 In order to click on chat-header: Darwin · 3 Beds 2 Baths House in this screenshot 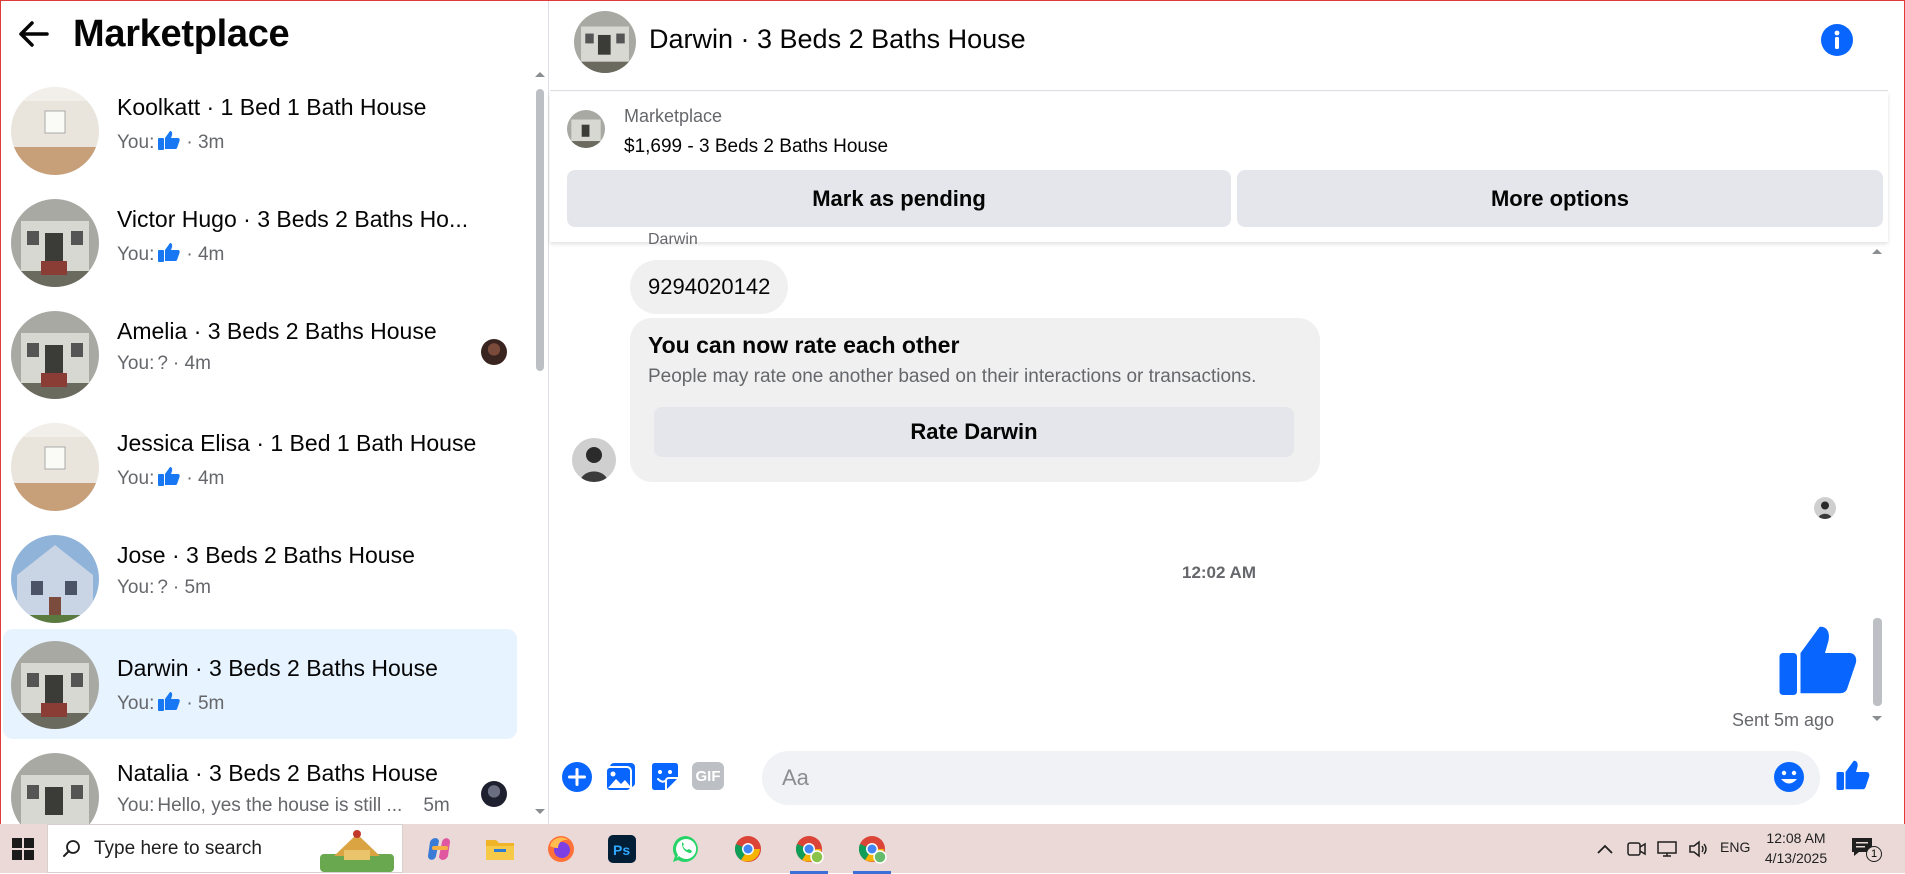, I will do `click(1219, 46)`.